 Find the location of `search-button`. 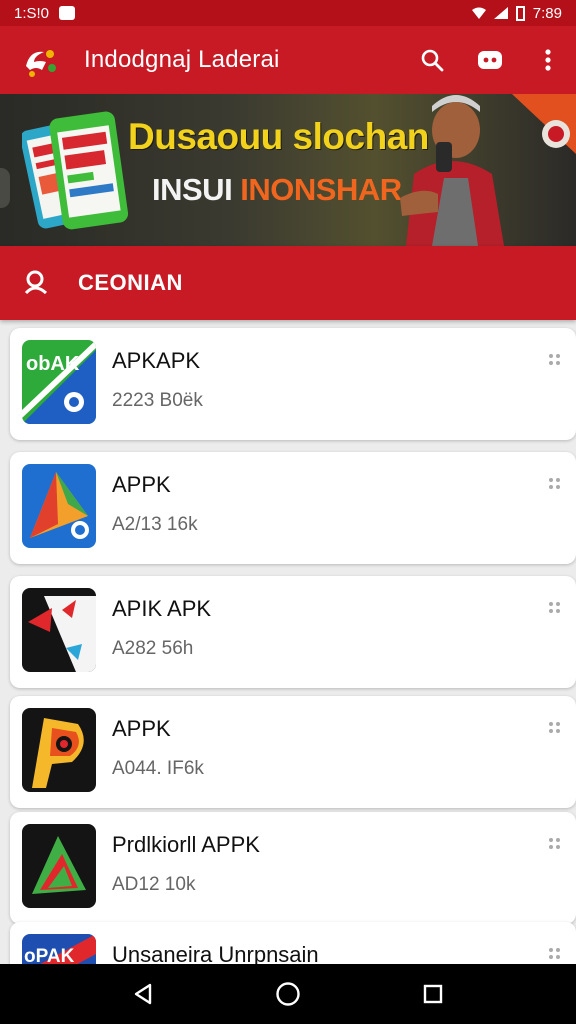

search-button is located at coordinates (432, 60).